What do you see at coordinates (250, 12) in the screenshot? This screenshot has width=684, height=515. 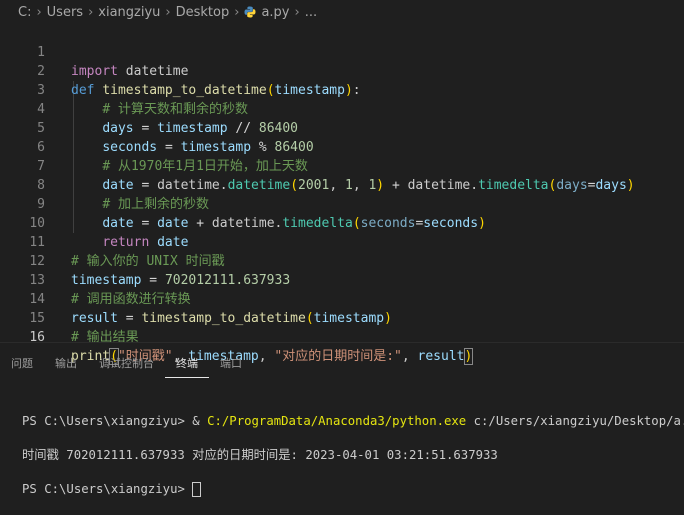 I see `python-file-icon` at bounding box center [250, 12].